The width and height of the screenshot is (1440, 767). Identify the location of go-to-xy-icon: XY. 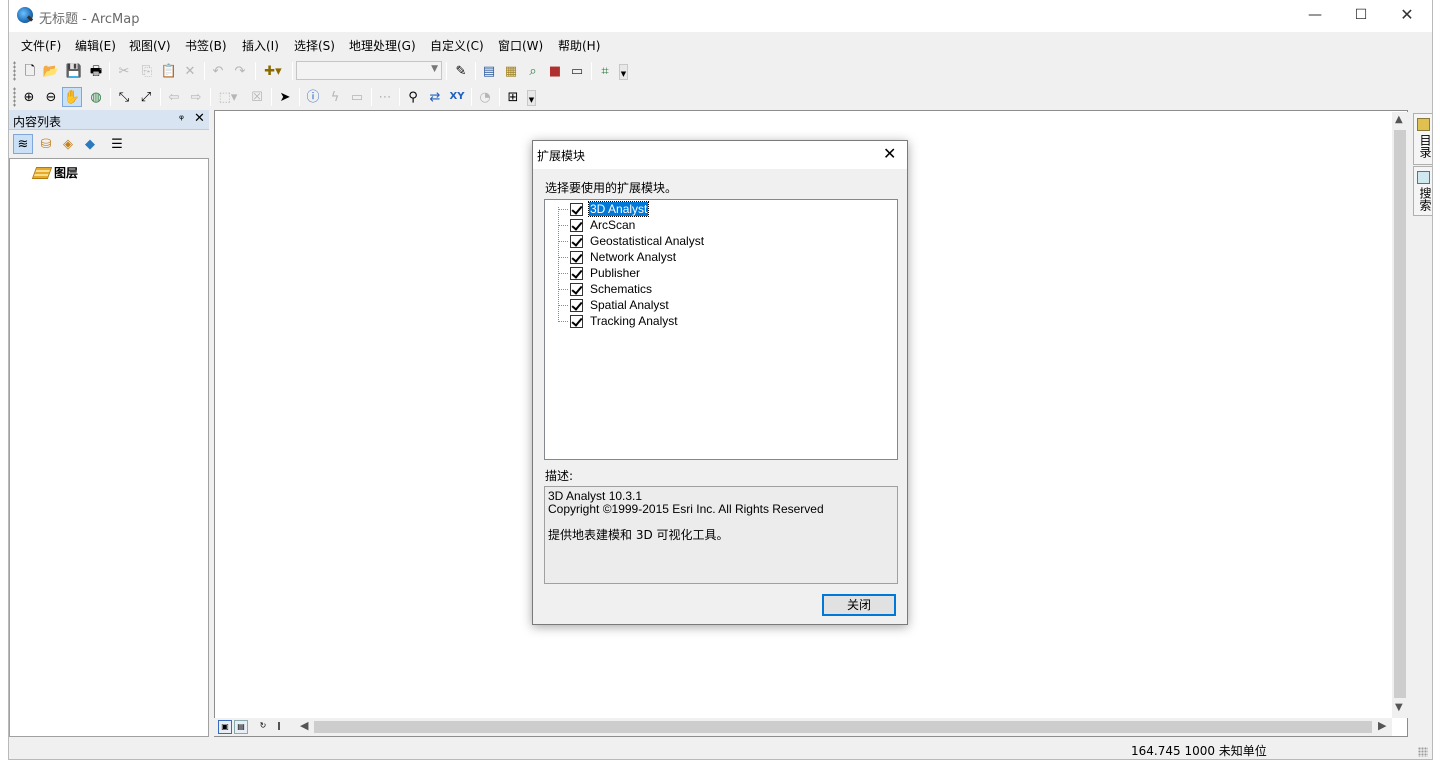
(457, 97).